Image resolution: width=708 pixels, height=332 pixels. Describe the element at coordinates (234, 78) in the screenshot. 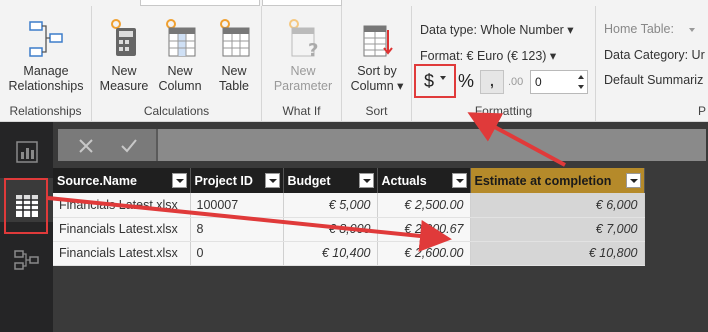

I see `new-table-label: New Table` at that location.